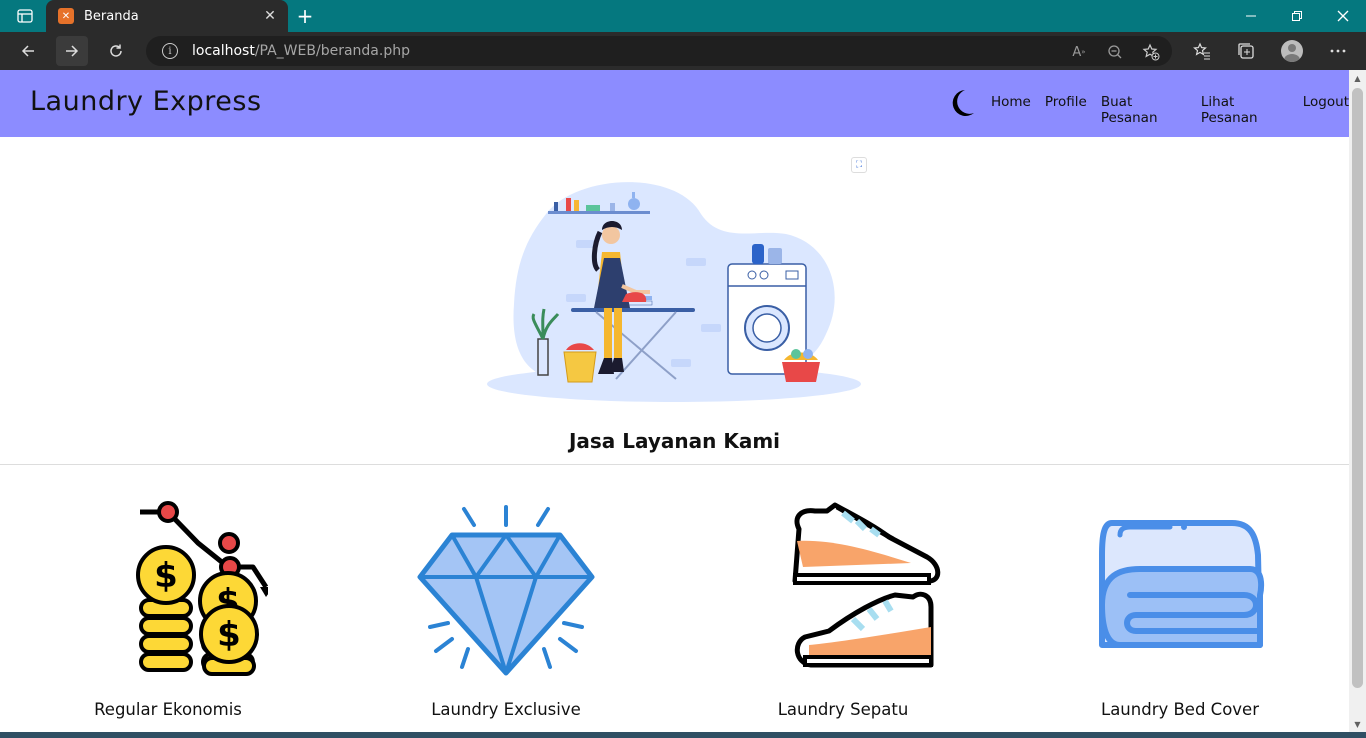  I want to click on browser-toolbar: i localhost/PA_WEB/beranda.php A», so click(683, 51).